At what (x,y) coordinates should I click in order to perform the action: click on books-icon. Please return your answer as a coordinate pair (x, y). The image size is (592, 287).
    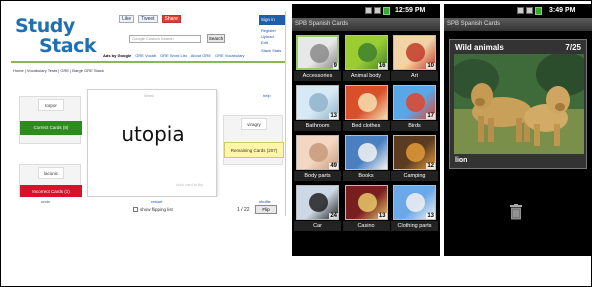
    Looking at the image, I should click on (366, 152).